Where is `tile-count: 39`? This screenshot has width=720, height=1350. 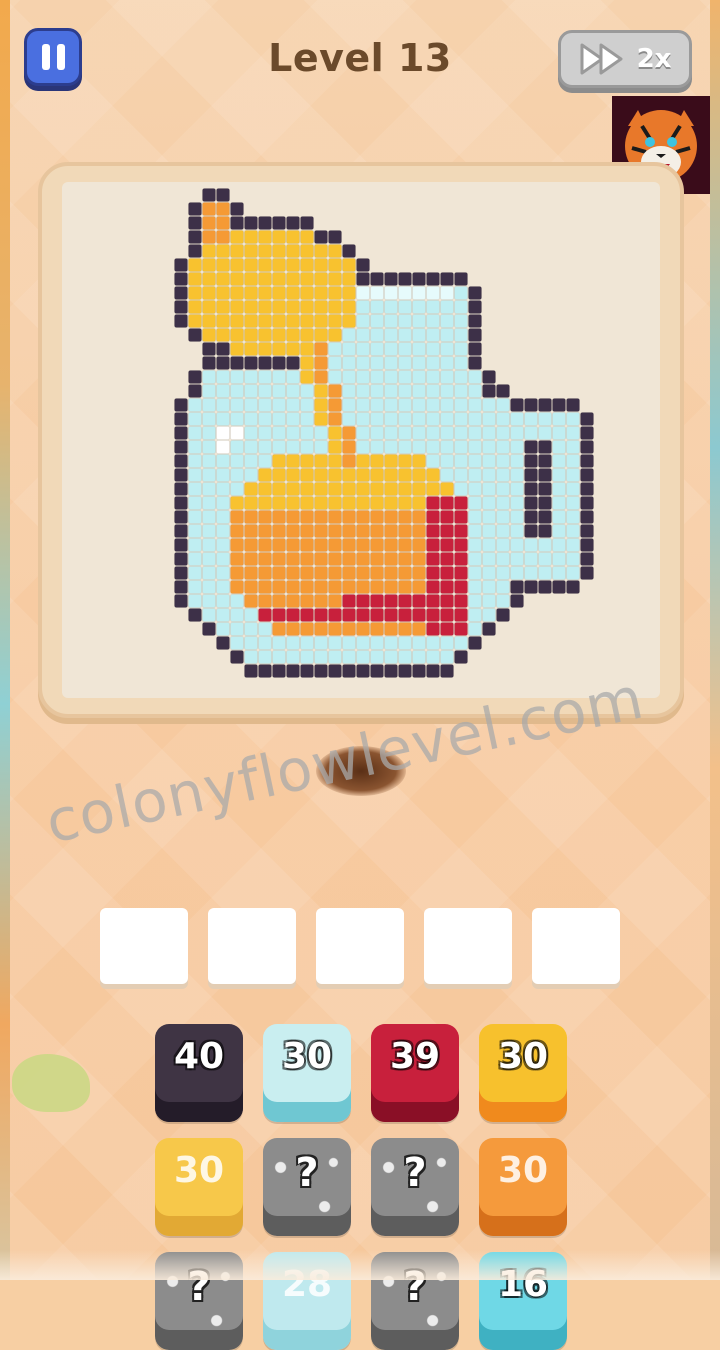 tile-count: 39 is located at coordinates (415, 1056).